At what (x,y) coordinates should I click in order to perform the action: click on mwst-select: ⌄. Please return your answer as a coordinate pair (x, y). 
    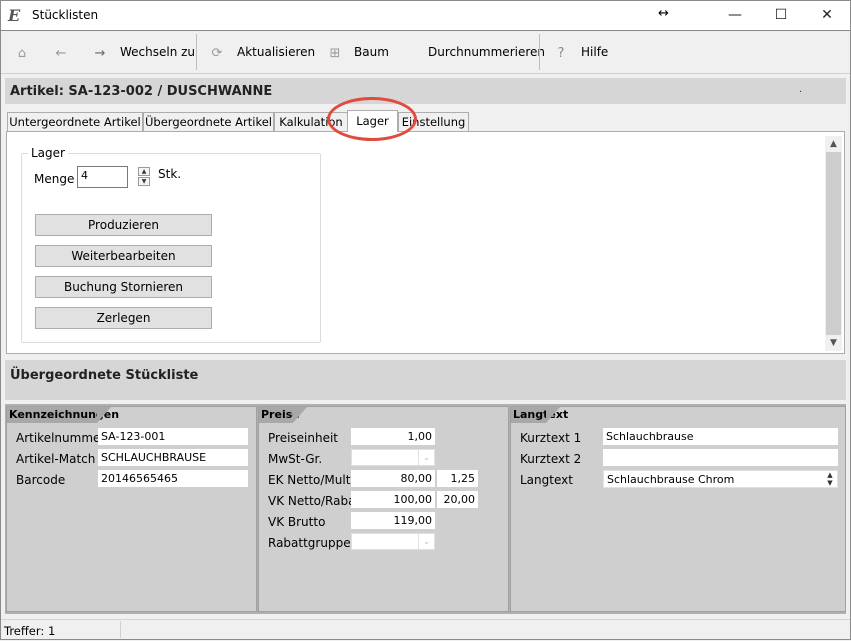
    Looking at the image, I should click on (393, 457).